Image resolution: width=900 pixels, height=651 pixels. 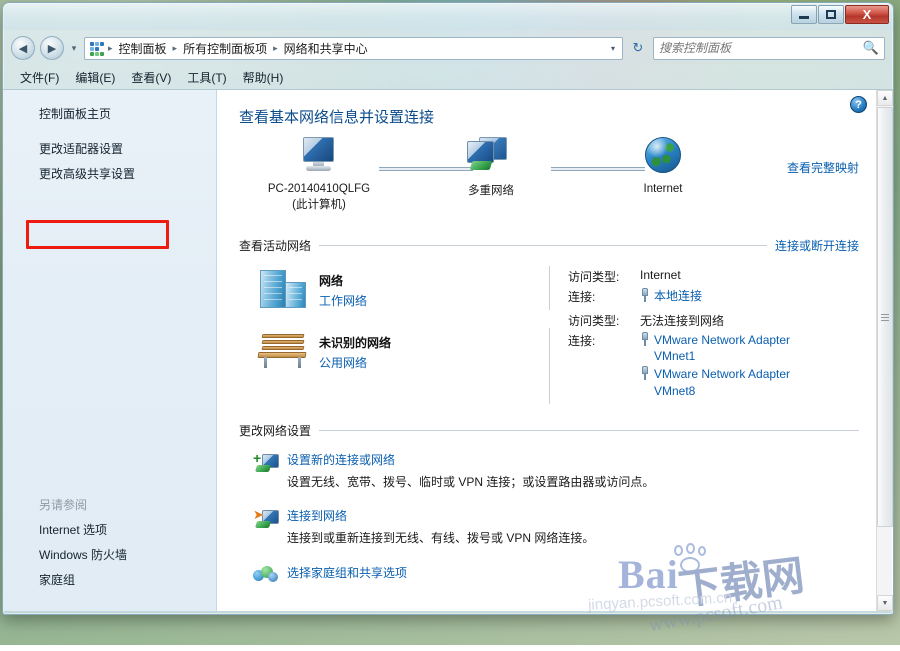 I want to click on connection-link: VMware Network Adapter VMnet8, so click(x=739, y=382).